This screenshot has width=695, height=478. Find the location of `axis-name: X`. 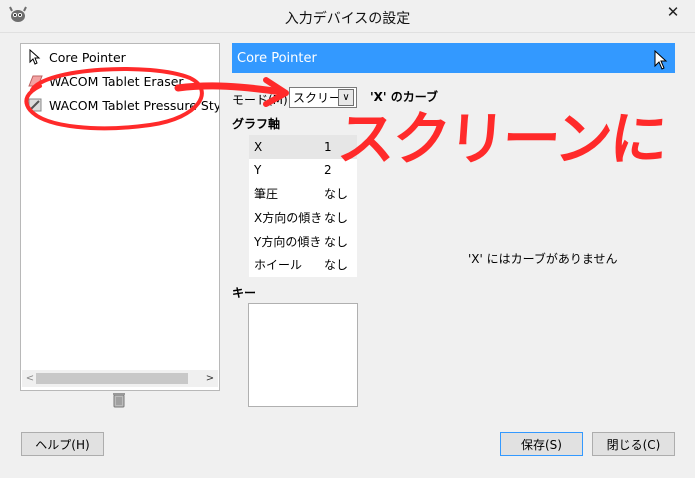

axis-name: X is located at coordinates (258, 146).